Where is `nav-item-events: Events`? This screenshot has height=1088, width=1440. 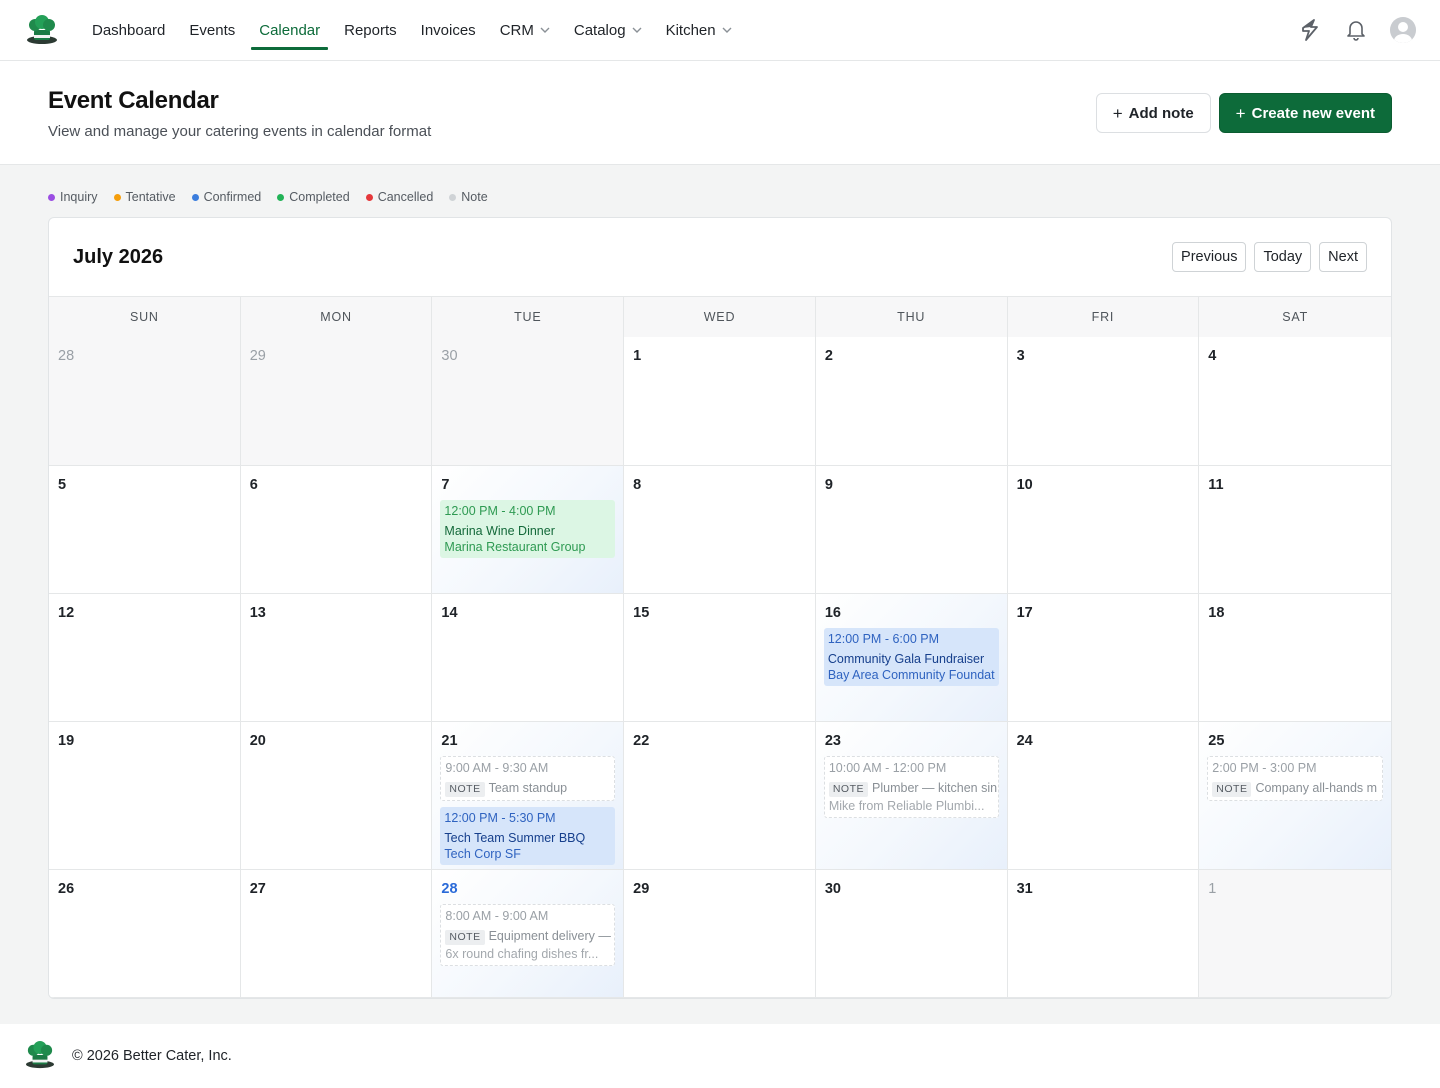
nav-item-events: Events is located at coordinates (212, 30).